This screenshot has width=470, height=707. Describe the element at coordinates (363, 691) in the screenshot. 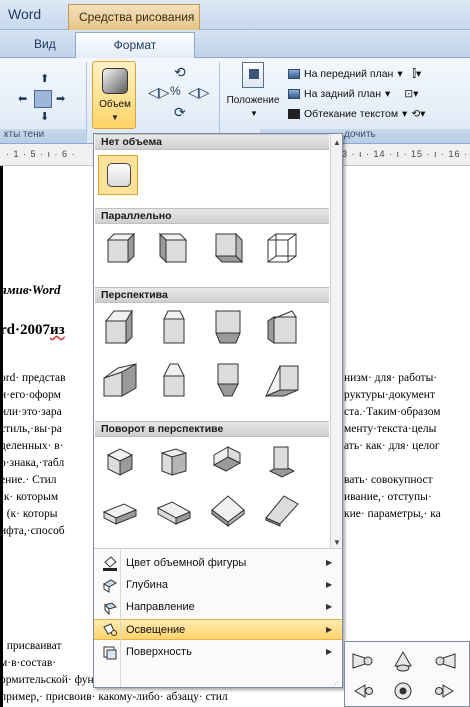

I see `lighting-left-icon` at that location.